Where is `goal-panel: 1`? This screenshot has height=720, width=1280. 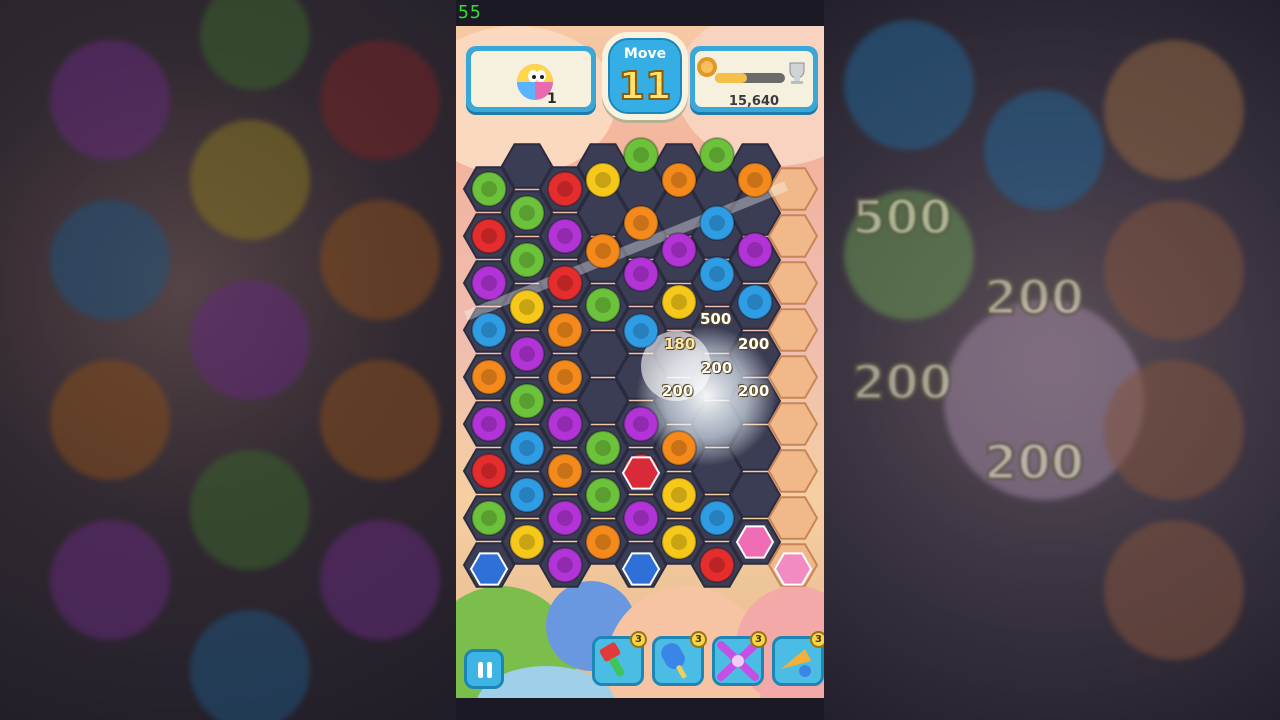 goal-panel: 1 is located at coordinates (531, 79).